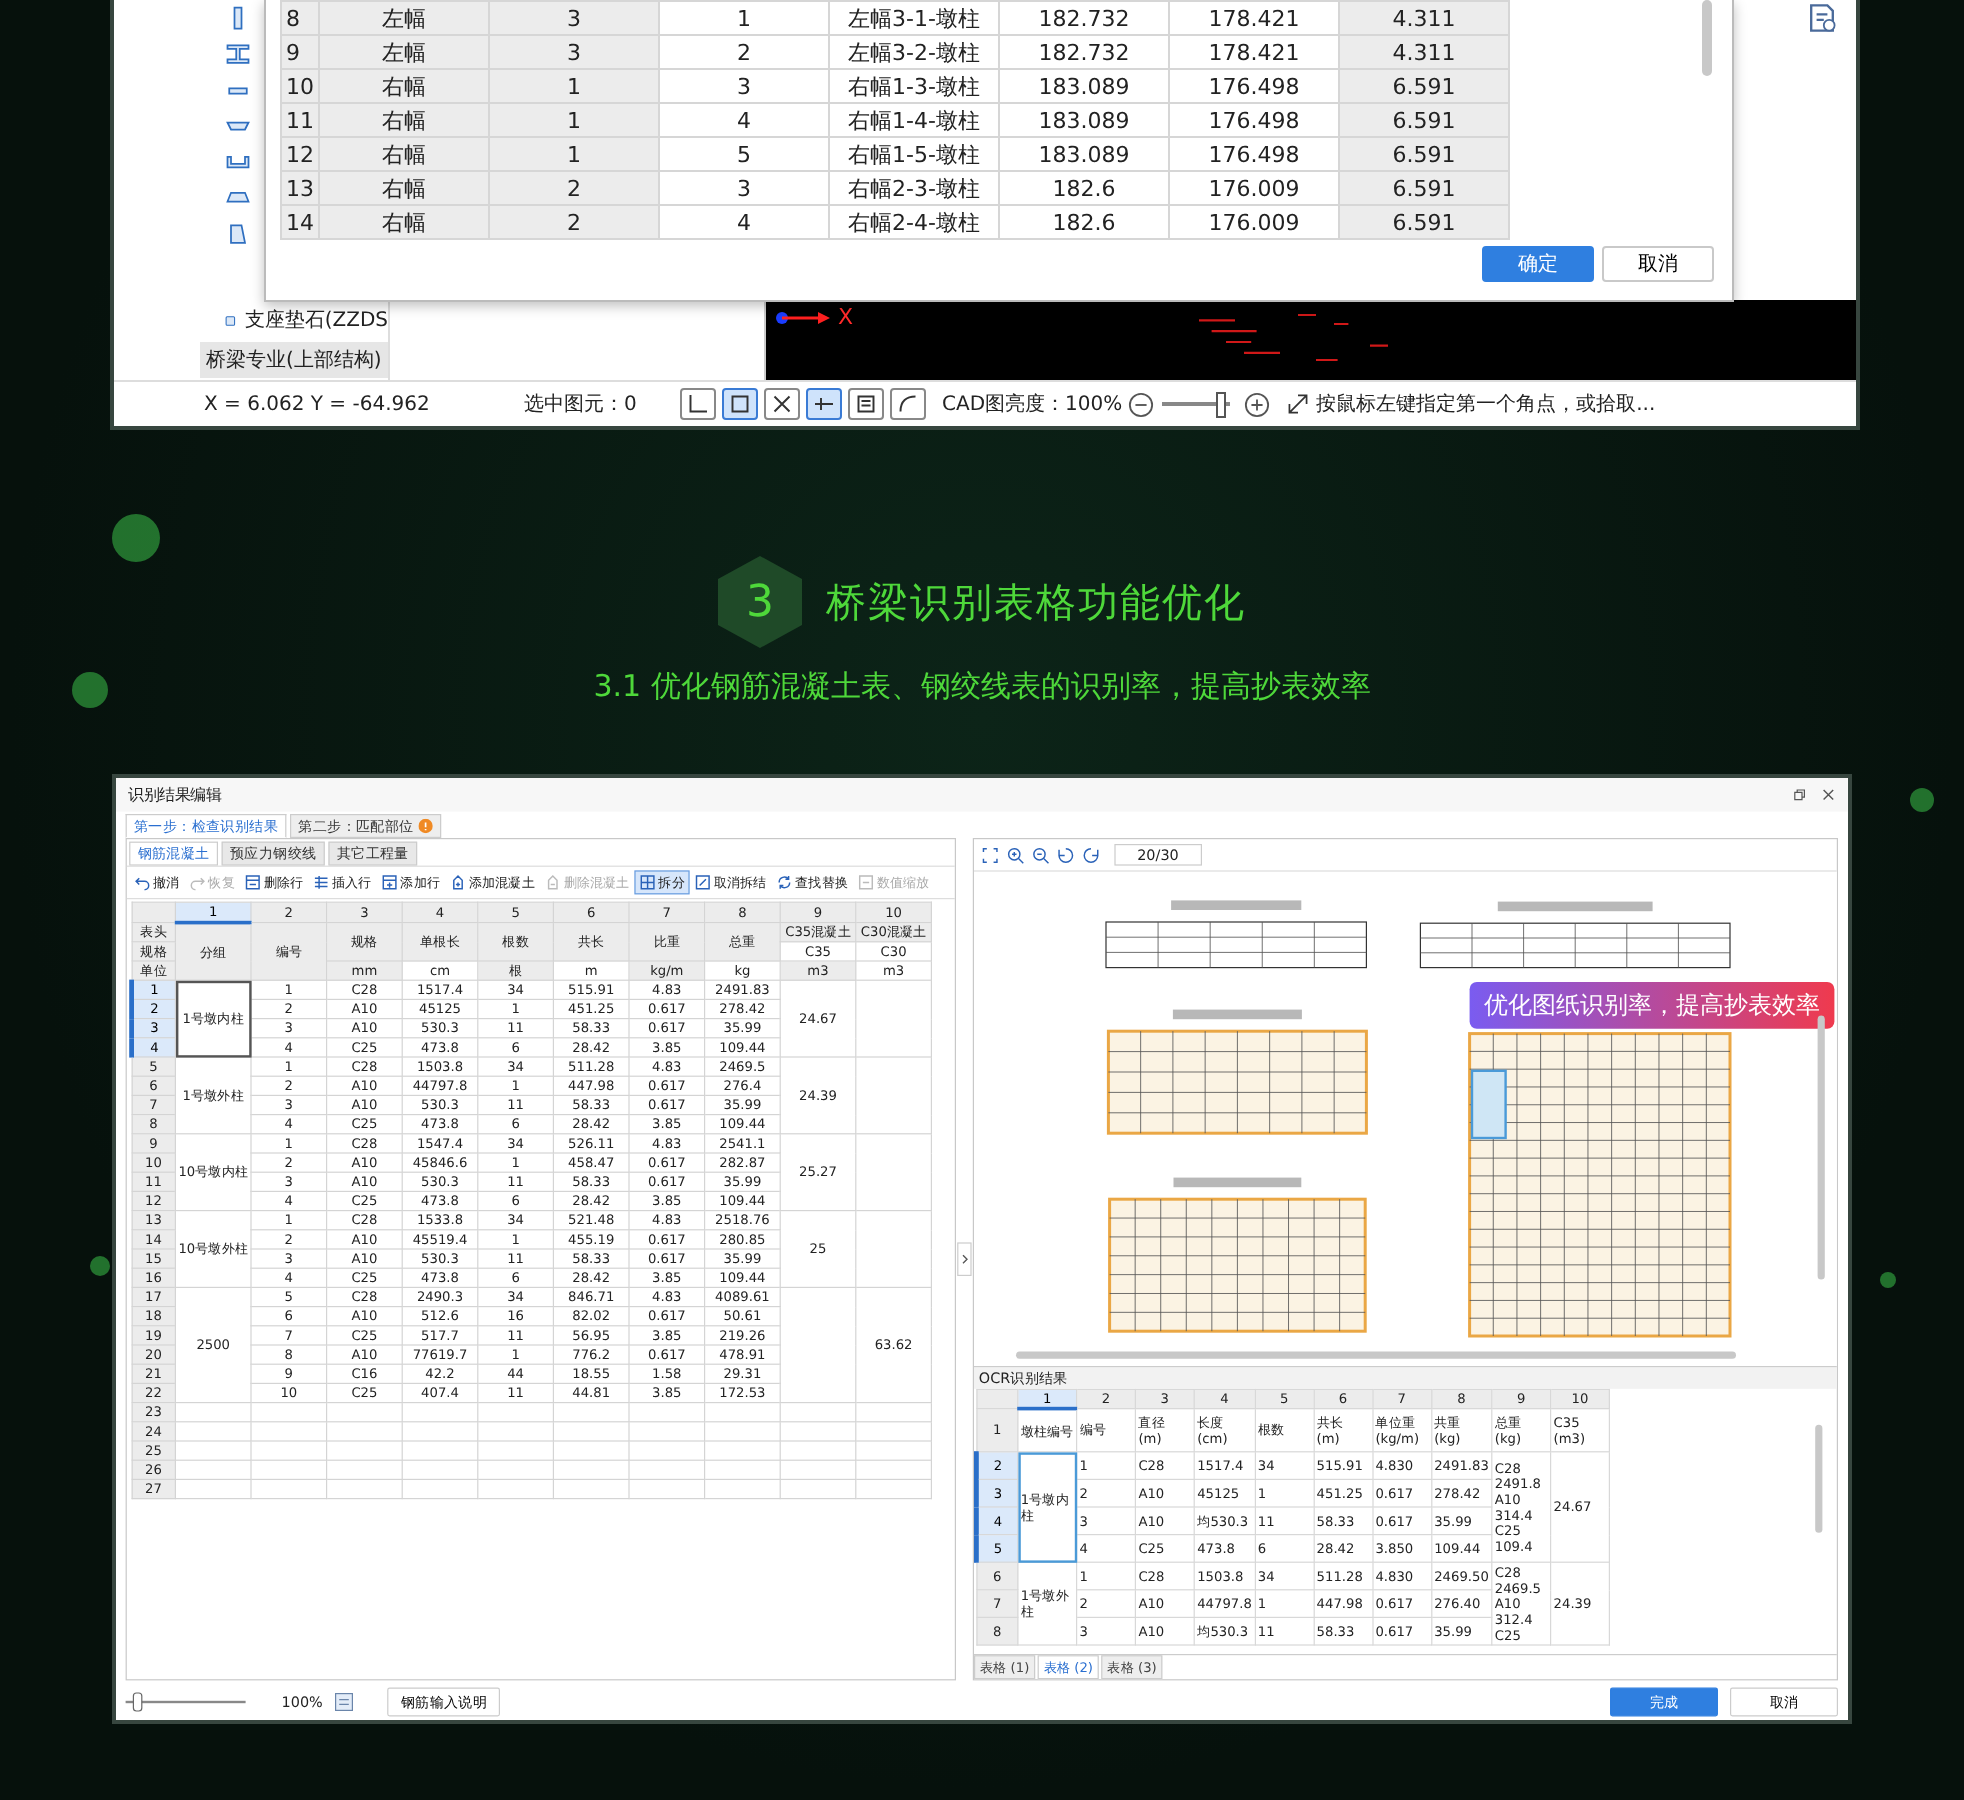  What do you see at coordinates (647, 882) in the screenshot?
I see `split-icon` at bounding box center [647, 882].